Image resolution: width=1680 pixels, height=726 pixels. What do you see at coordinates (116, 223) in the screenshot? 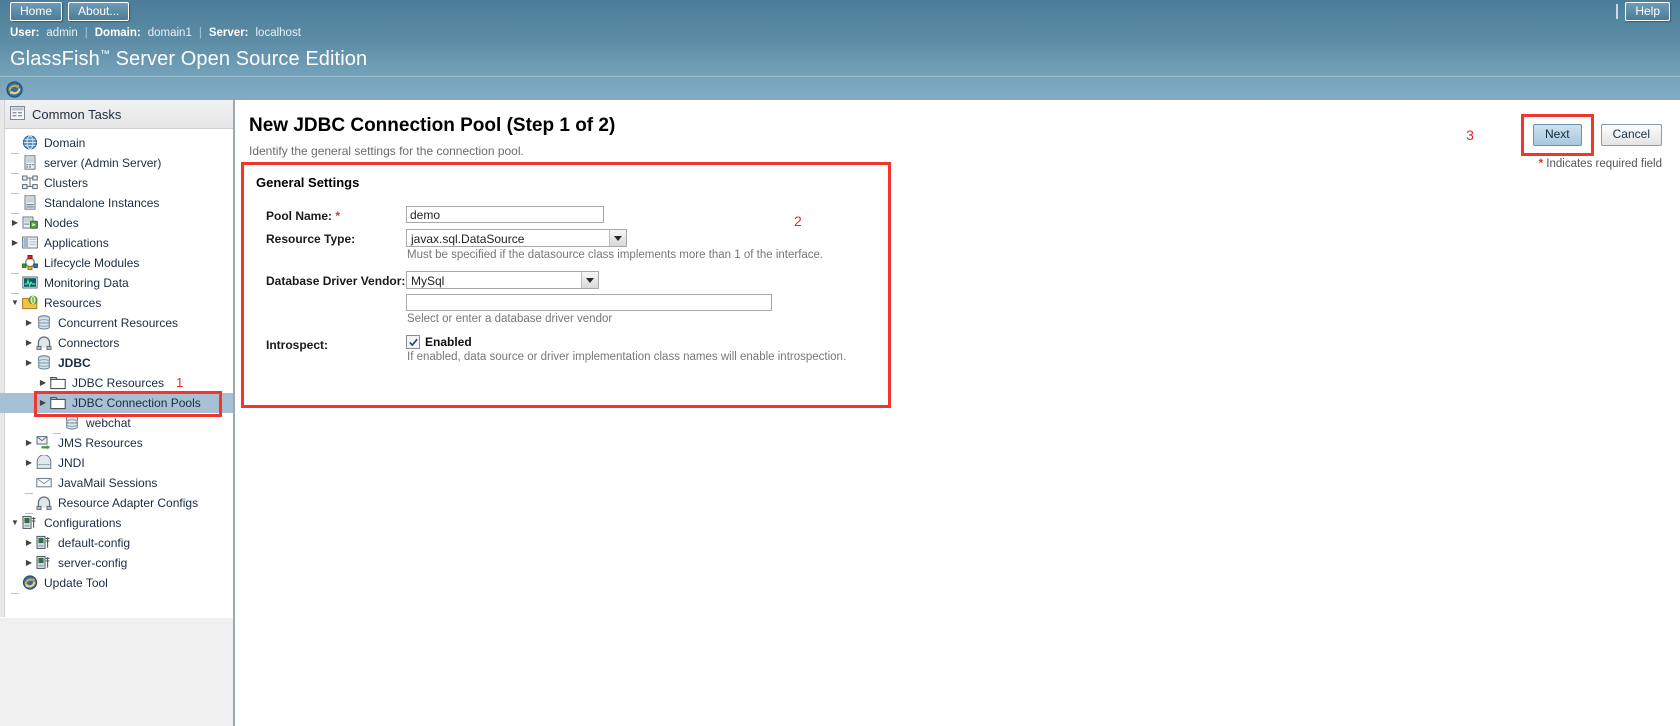
I see `sidebar-item-nodes: ▶ Nodes` at bounding box center [116, 223].